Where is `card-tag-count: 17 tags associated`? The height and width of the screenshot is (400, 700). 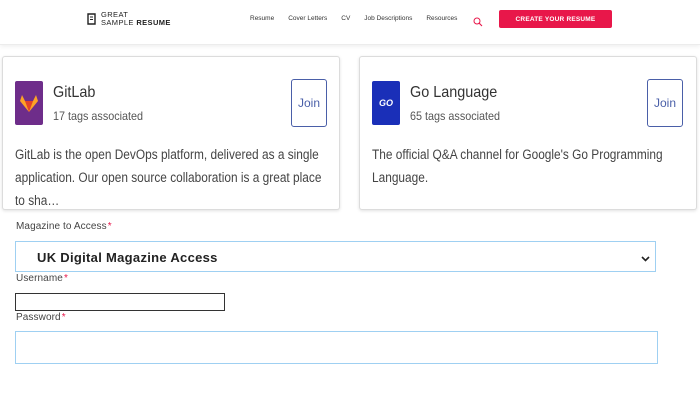
card-tag-count: 17 tags associated is located at coordinates (98, 116).